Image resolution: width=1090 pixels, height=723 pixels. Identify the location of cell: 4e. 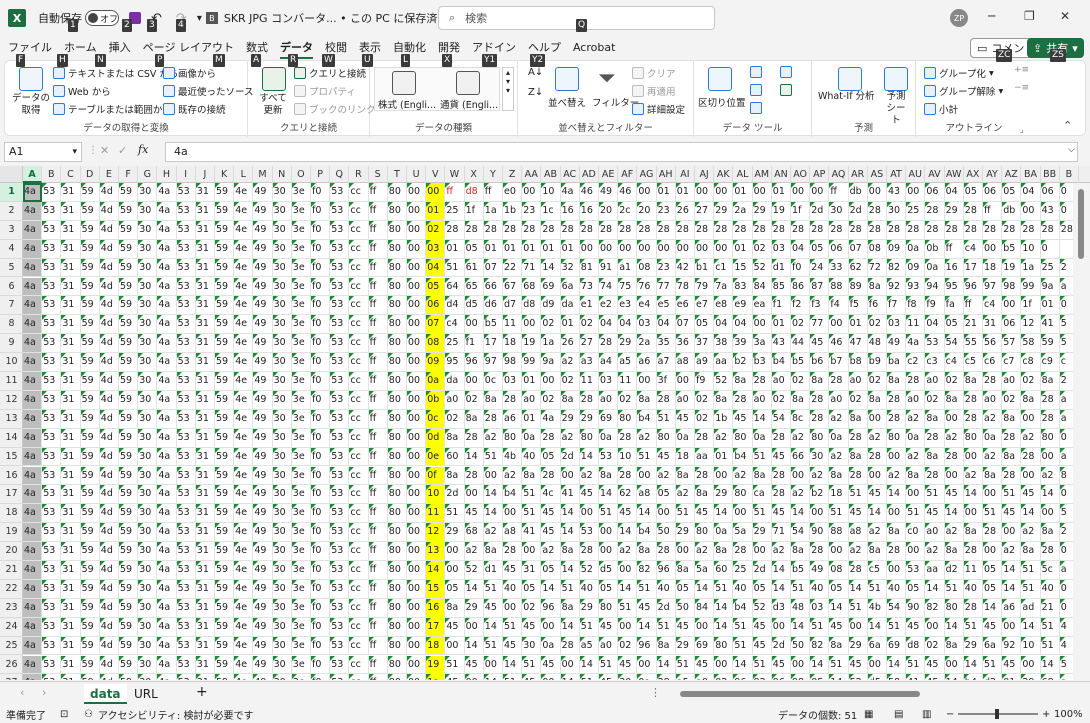
(244, 419).